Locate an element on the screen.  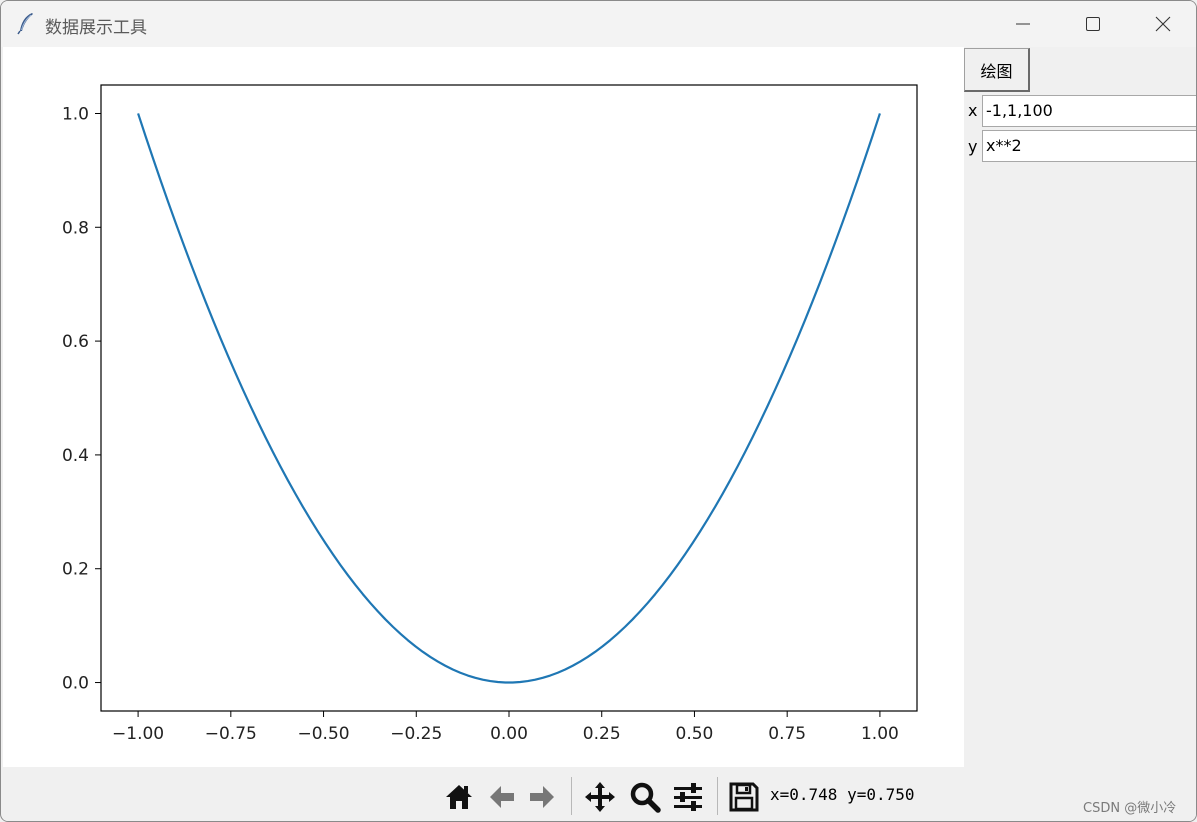
configure-subplots-icon is located at coordinates (688, 797).